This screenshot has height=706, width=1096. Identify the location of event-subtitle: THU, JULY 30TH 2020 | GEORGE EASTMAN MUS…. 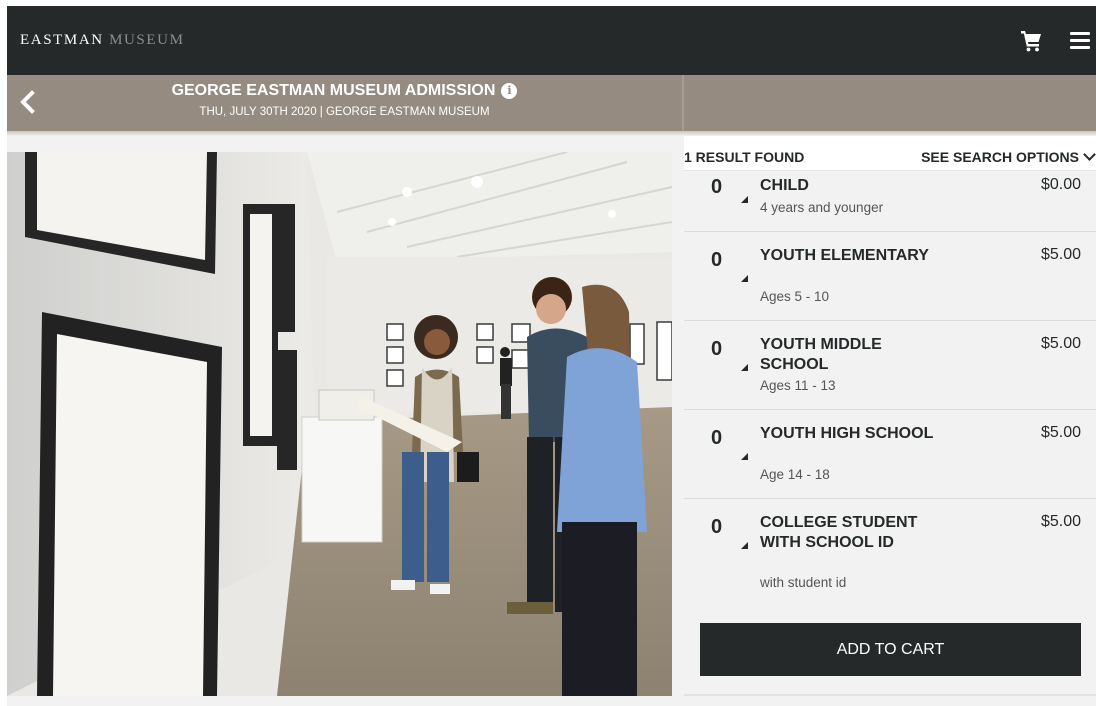
(344, 112).